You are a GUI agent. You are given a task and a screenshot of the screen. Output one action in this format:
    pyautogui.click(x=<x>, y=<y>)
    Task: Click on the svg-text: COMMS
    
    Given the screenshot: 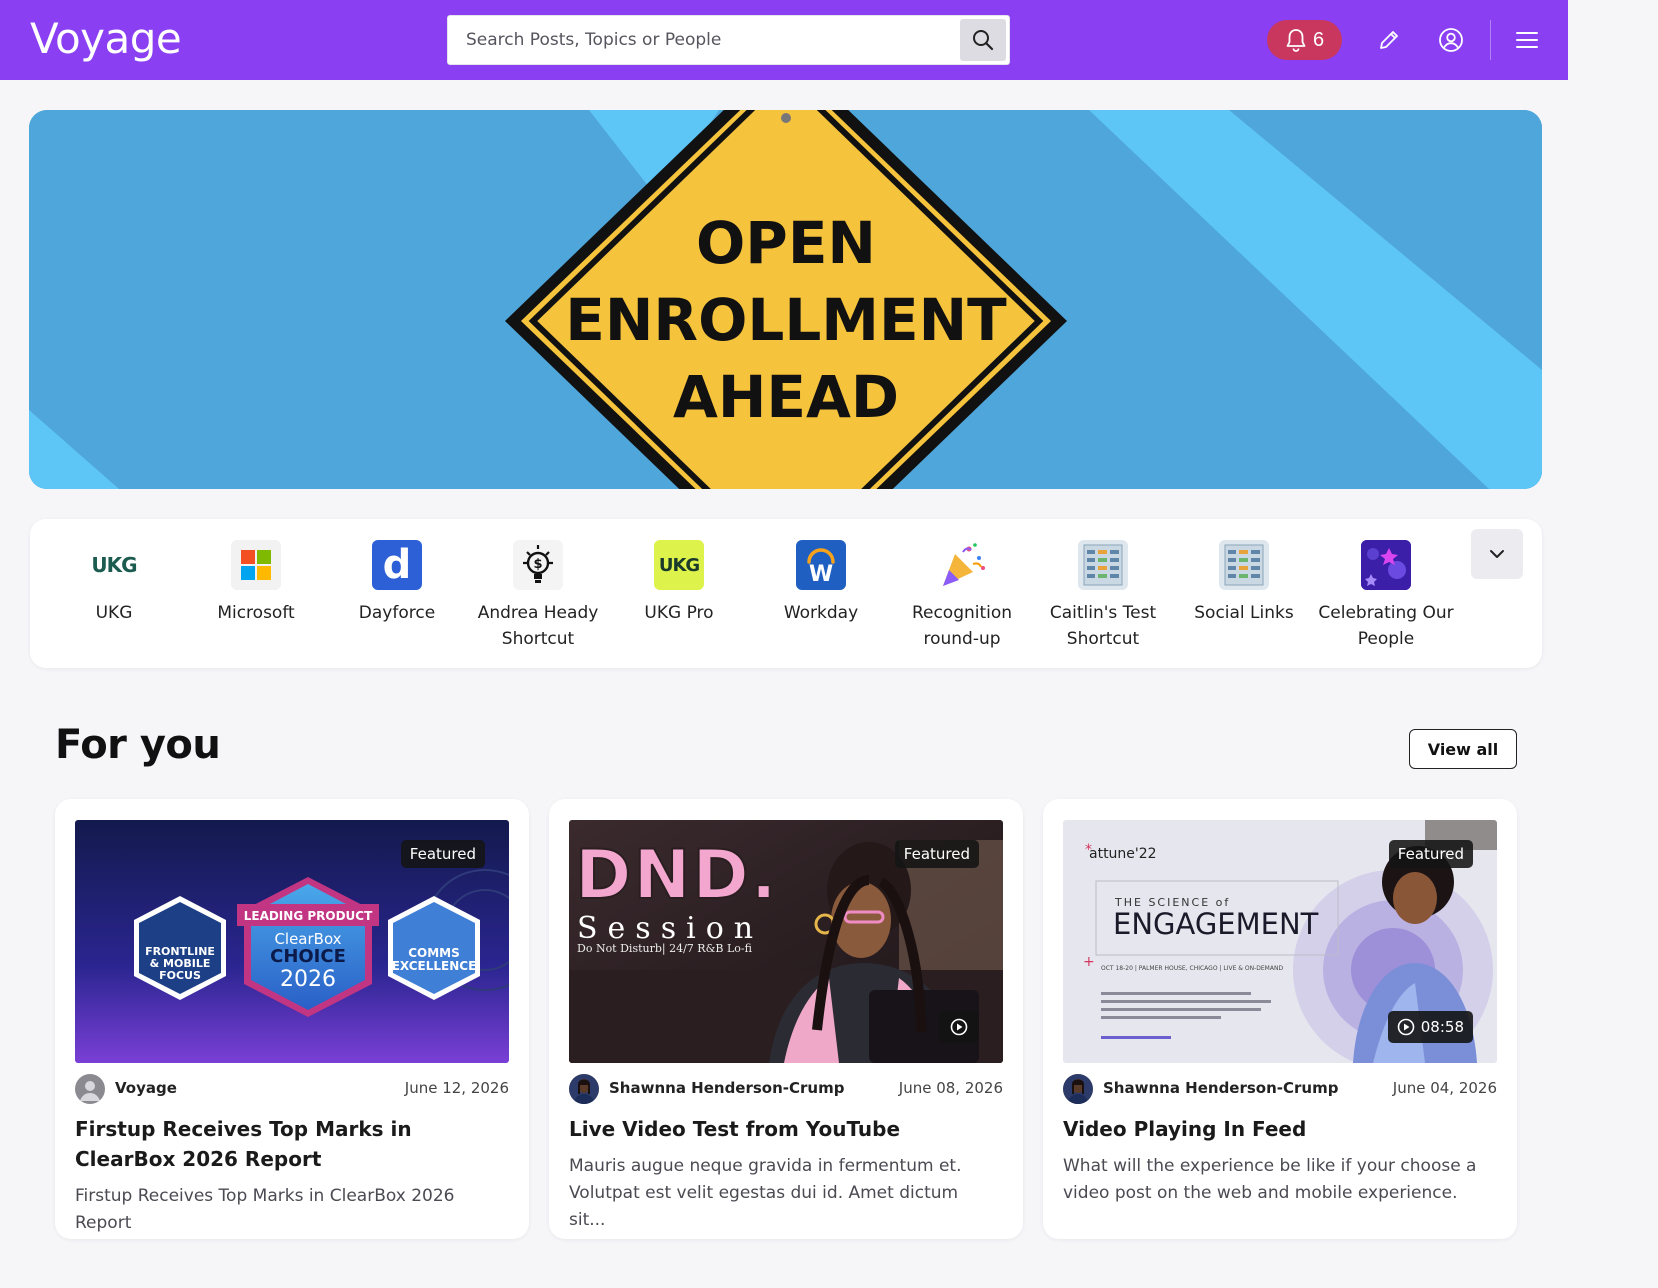 What is the action you would take?
    pyautogui.click(x=434, y=953)
    